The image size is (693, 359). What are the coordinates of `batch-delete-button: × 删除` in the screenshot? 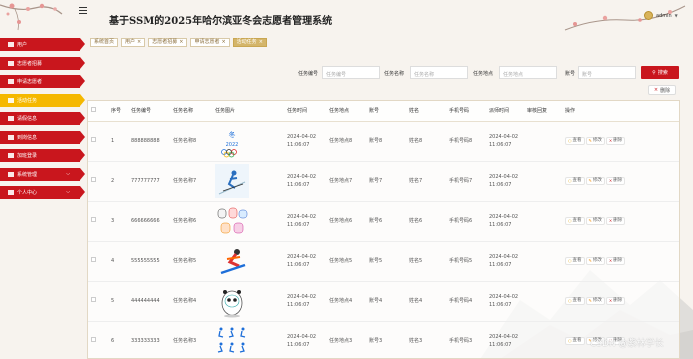 It's located at (662, 90).